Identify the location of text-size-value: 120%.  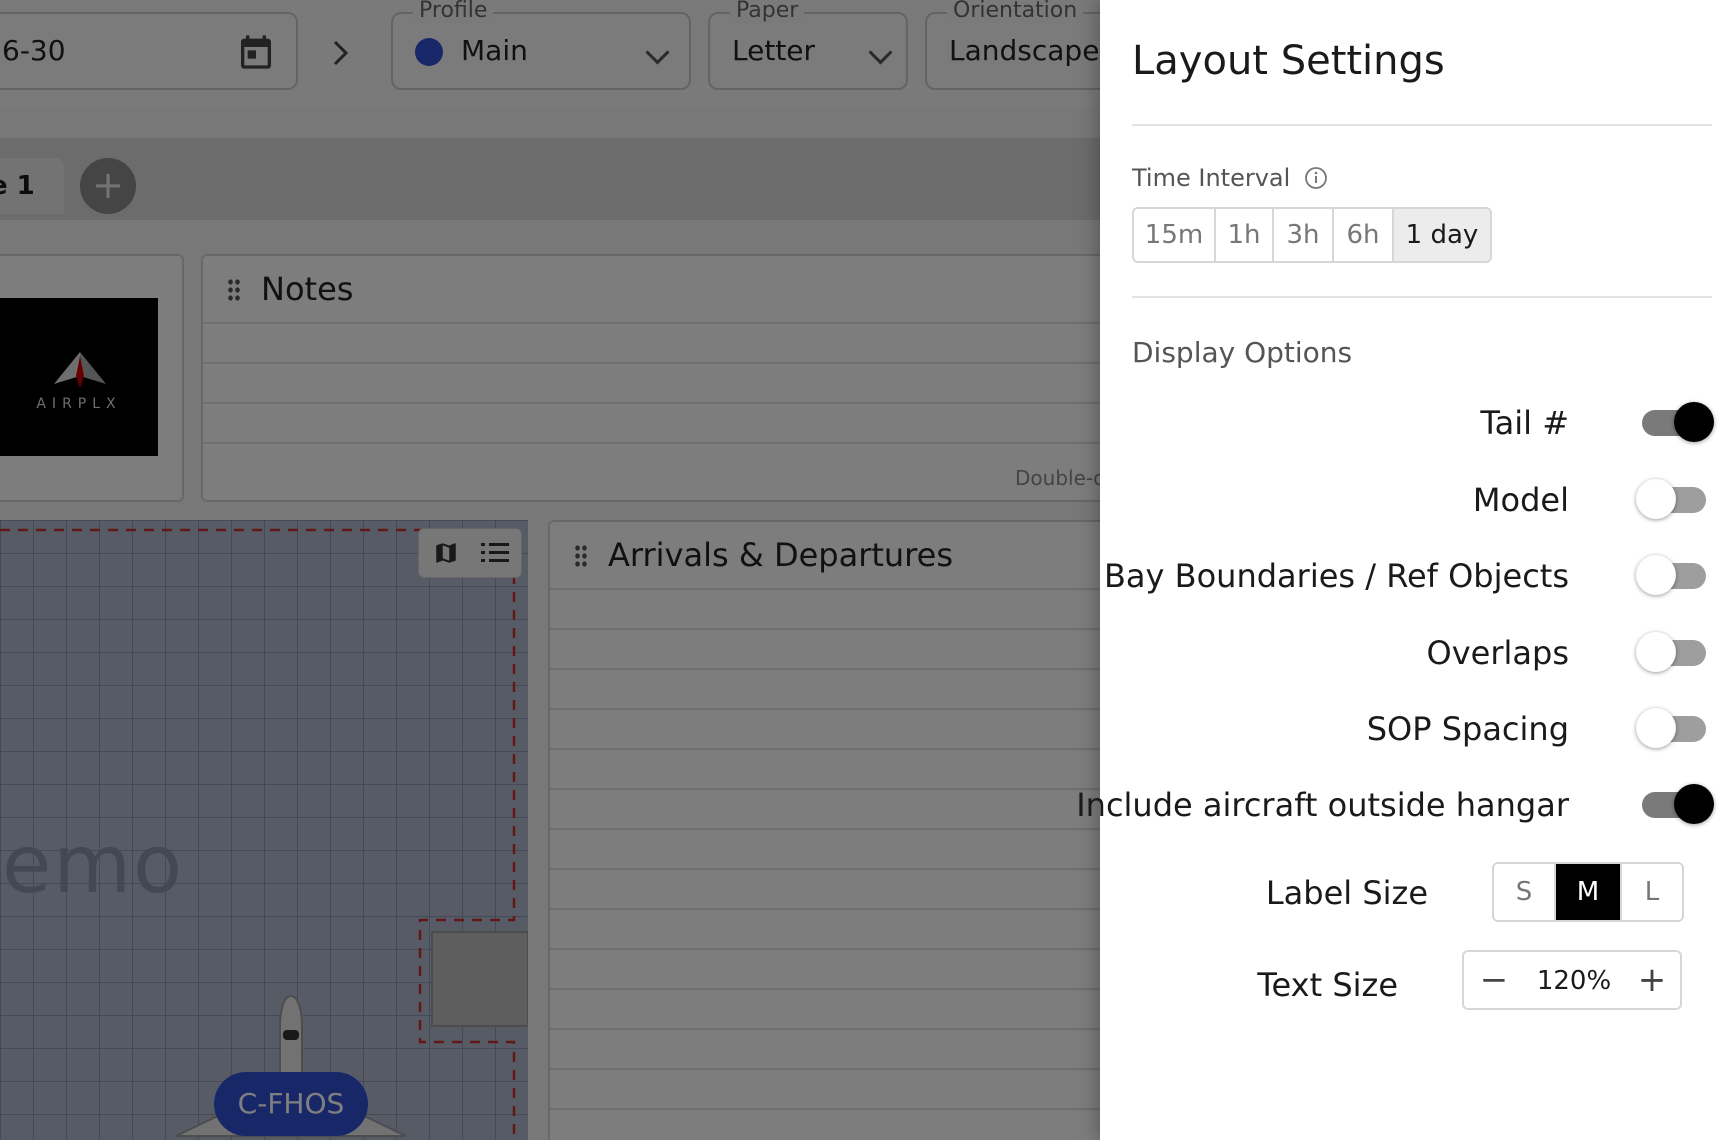
(1574, 981).